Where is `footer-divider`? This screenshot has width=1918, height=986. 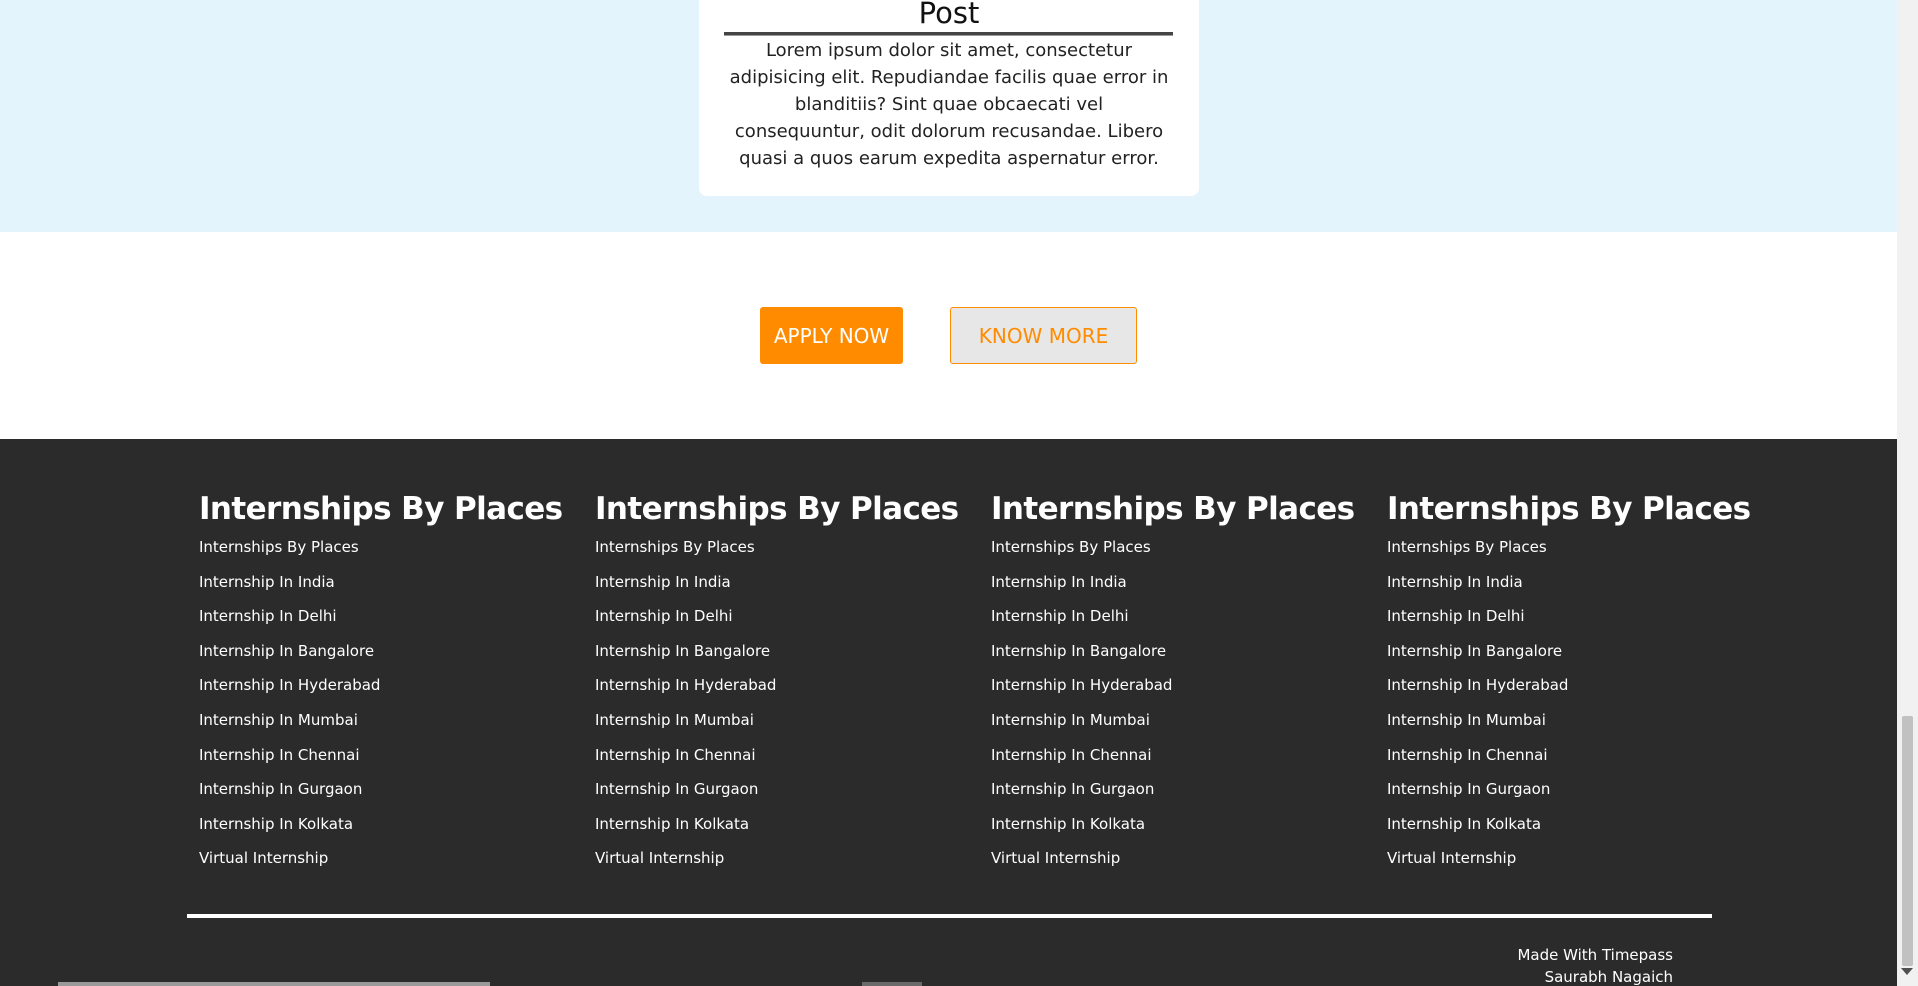 footer-divider is located at coordinates (949, 916).